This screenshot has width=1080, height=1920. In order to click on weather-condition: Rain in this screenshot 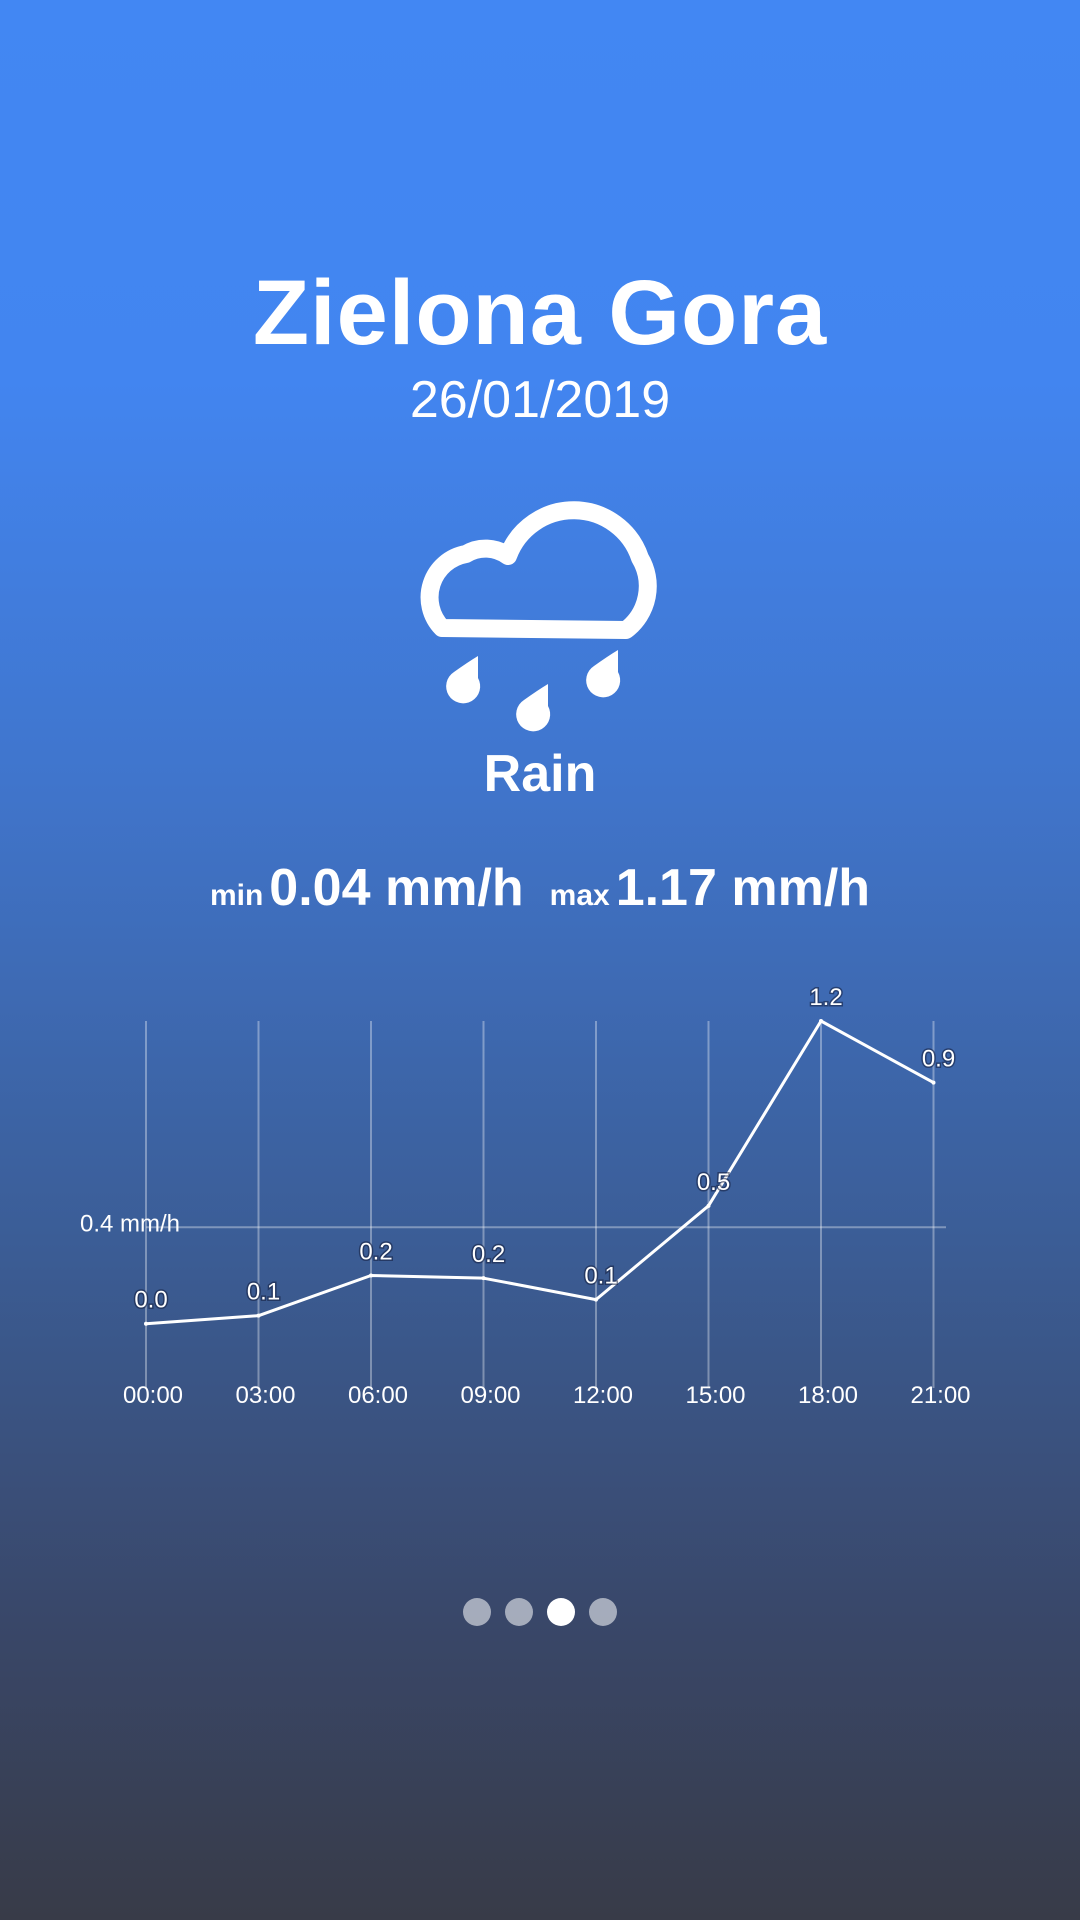, I will do `click(540, 774)`.